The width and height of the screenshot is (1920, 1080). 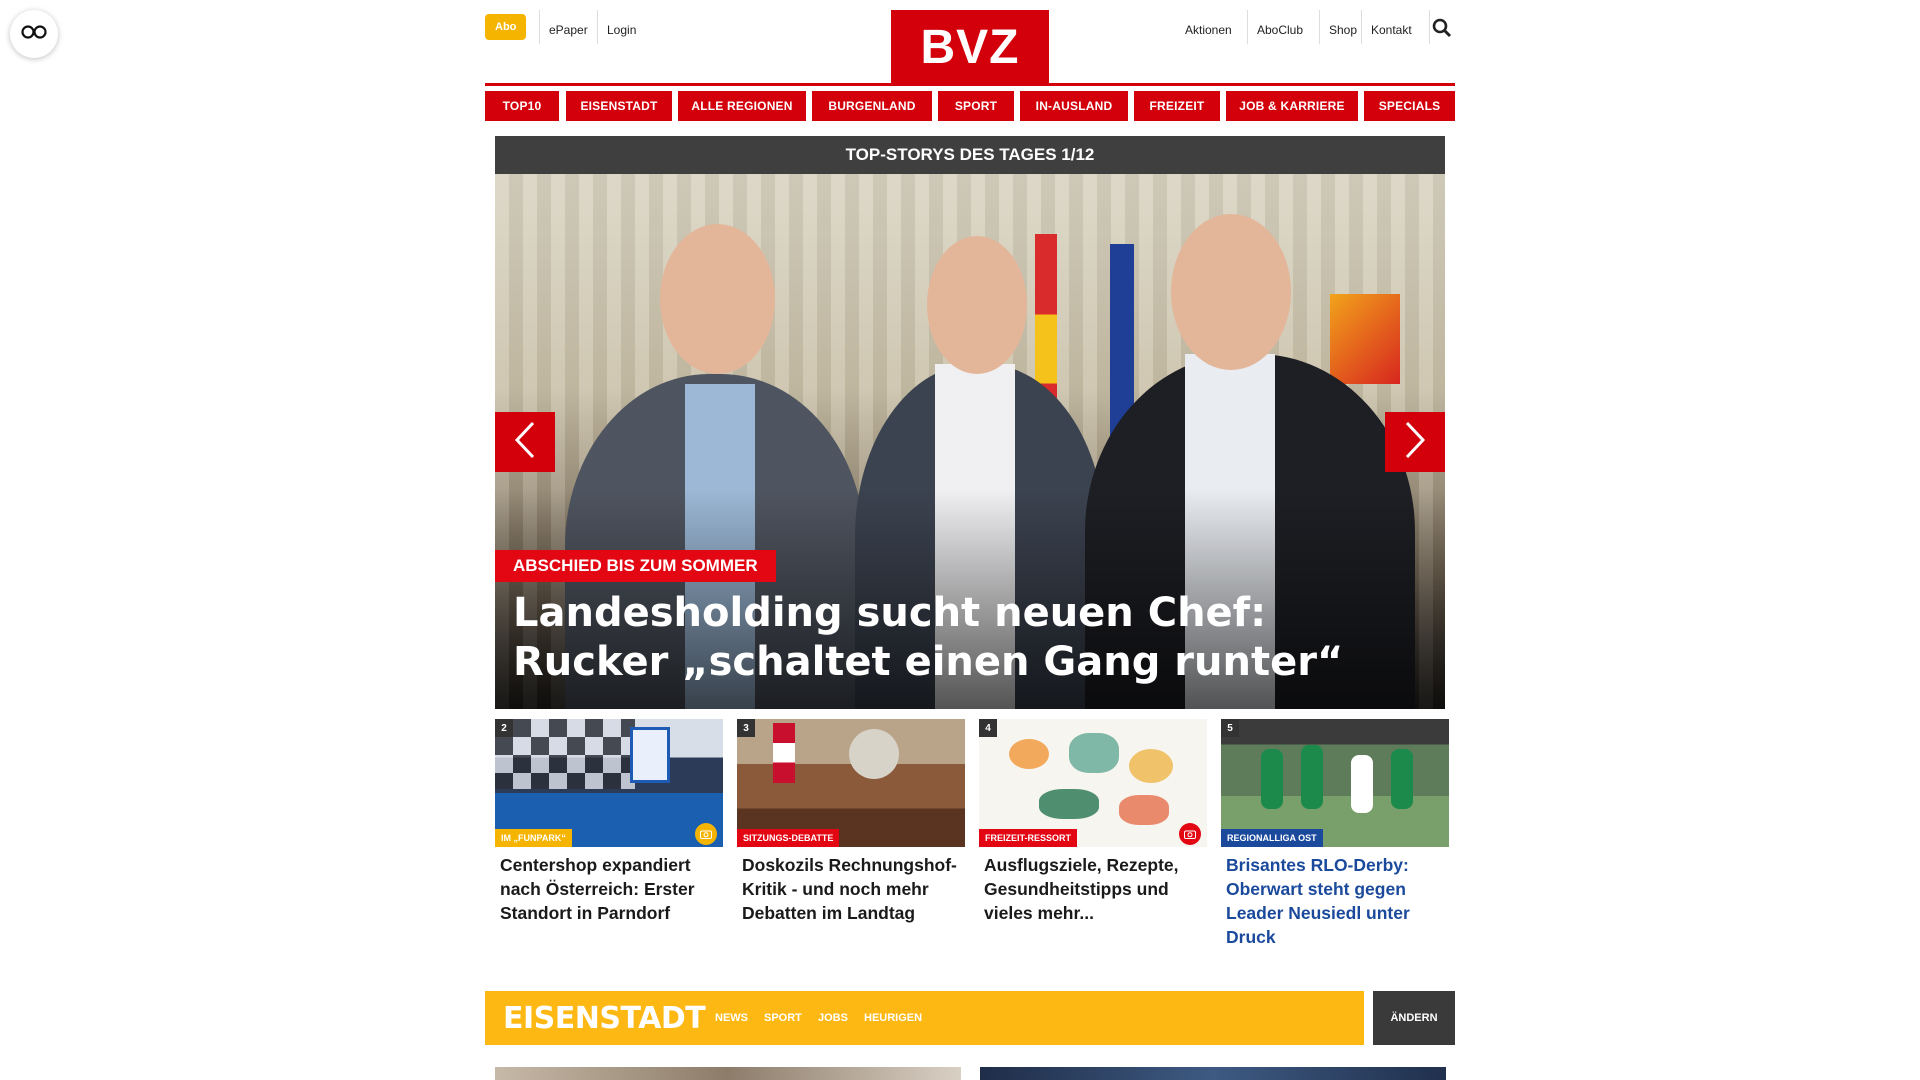 What do you see at coordinates (1414, 1018) in the screenshot?
I see `change-region-button: ÄNDERN` at bounding box center [1414, 1018].